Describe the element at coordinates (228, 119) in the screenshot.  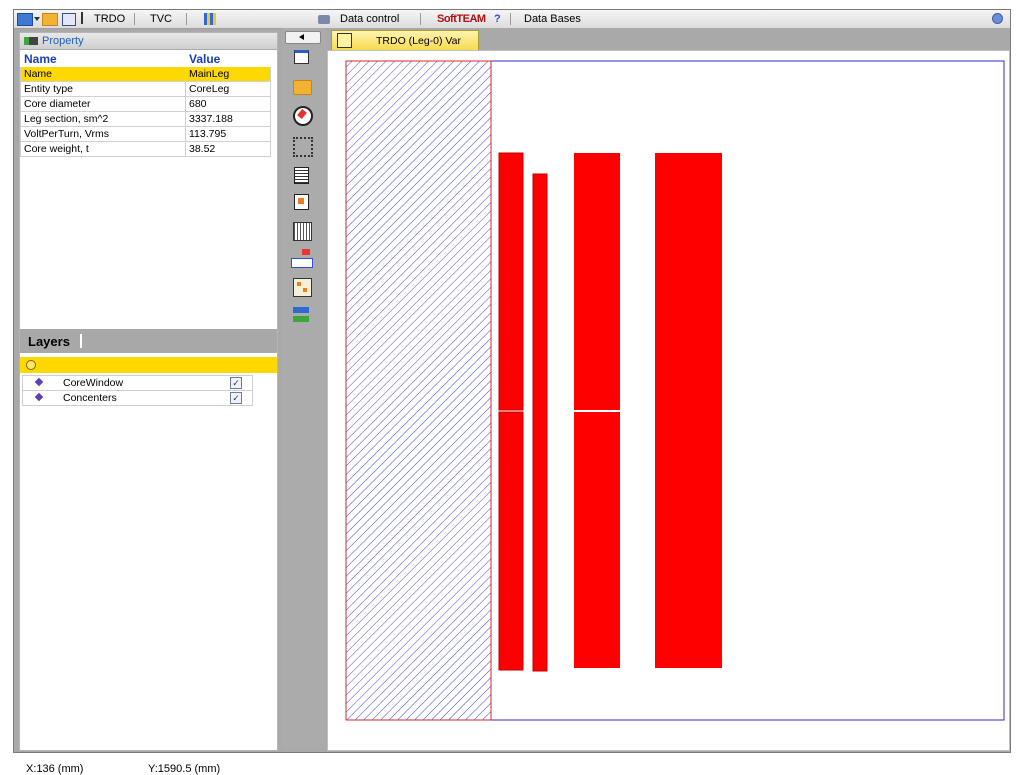
I see `property-value: 3337.188` at that location.